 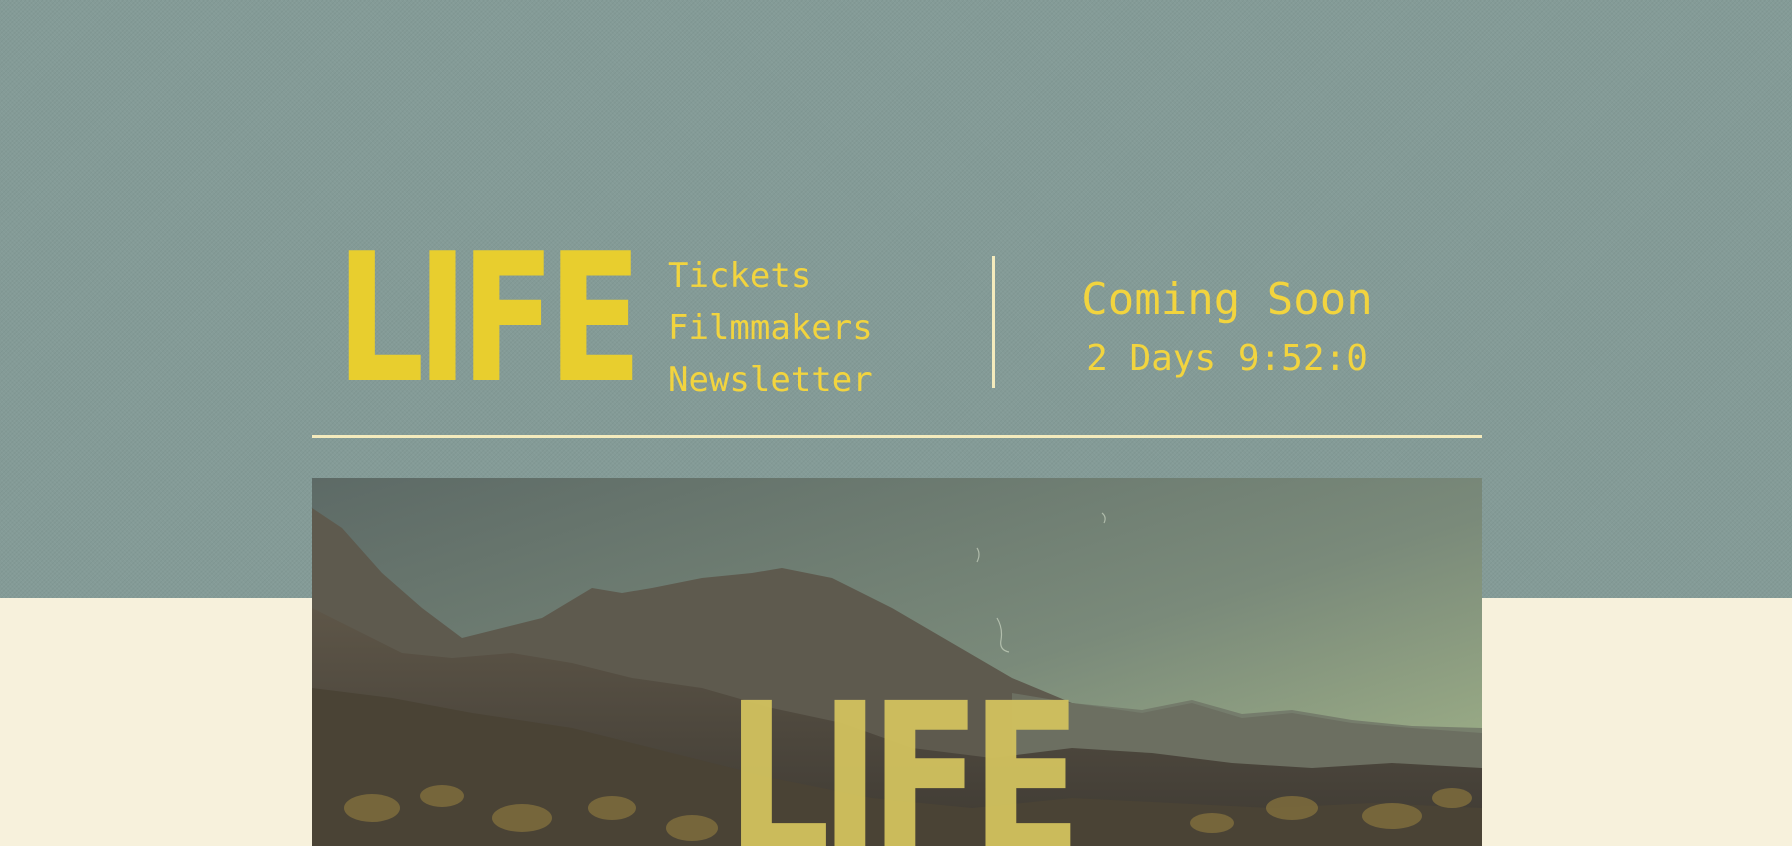 I want to click on nav-item-filmmakers: Filmmakers, so click(x=770, y=328).